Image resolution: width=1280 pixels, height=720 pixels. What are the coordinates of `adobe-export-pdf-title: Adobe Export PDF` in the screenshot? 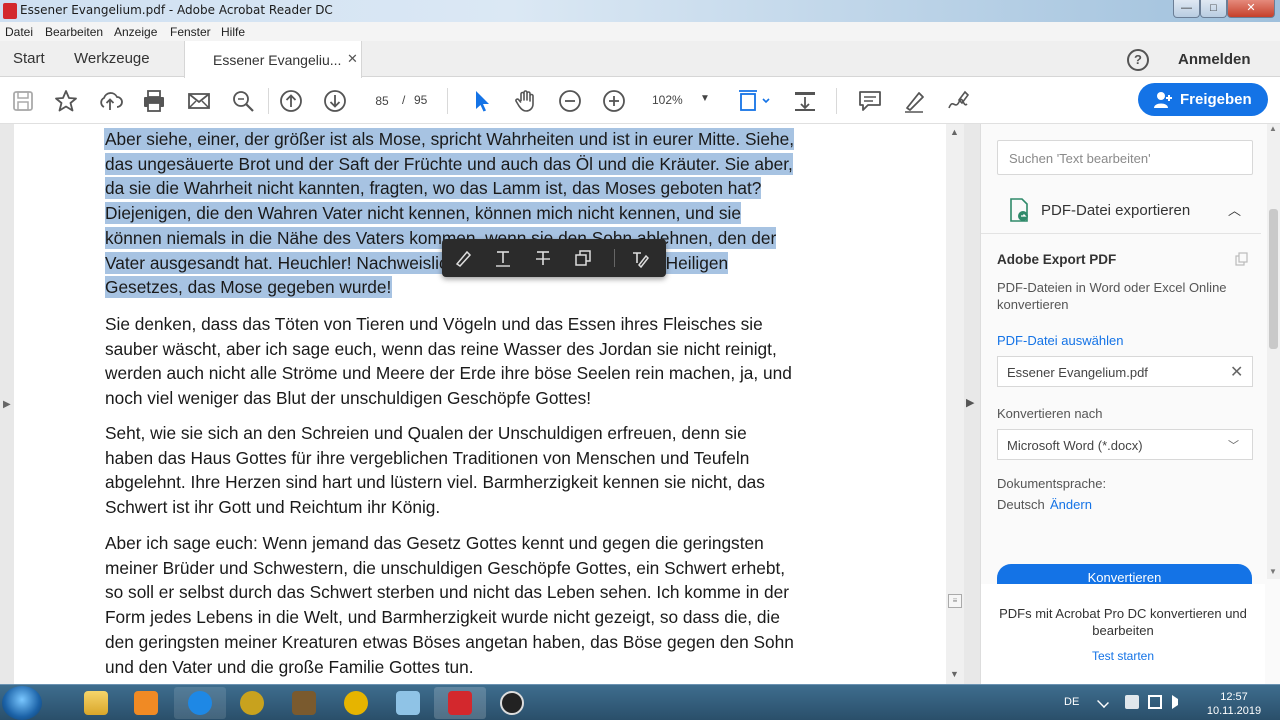 It's located at (1057, 259).